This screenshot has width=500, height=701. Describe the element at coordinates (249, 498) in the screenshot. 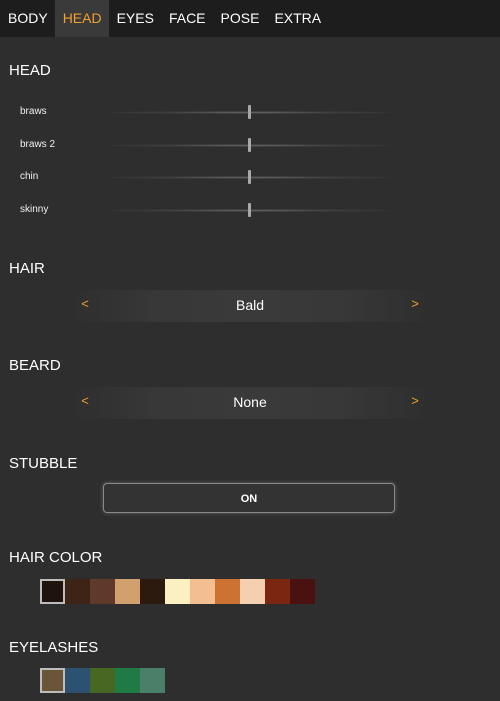

I see `stubble-toggle-button: ON` at that location.